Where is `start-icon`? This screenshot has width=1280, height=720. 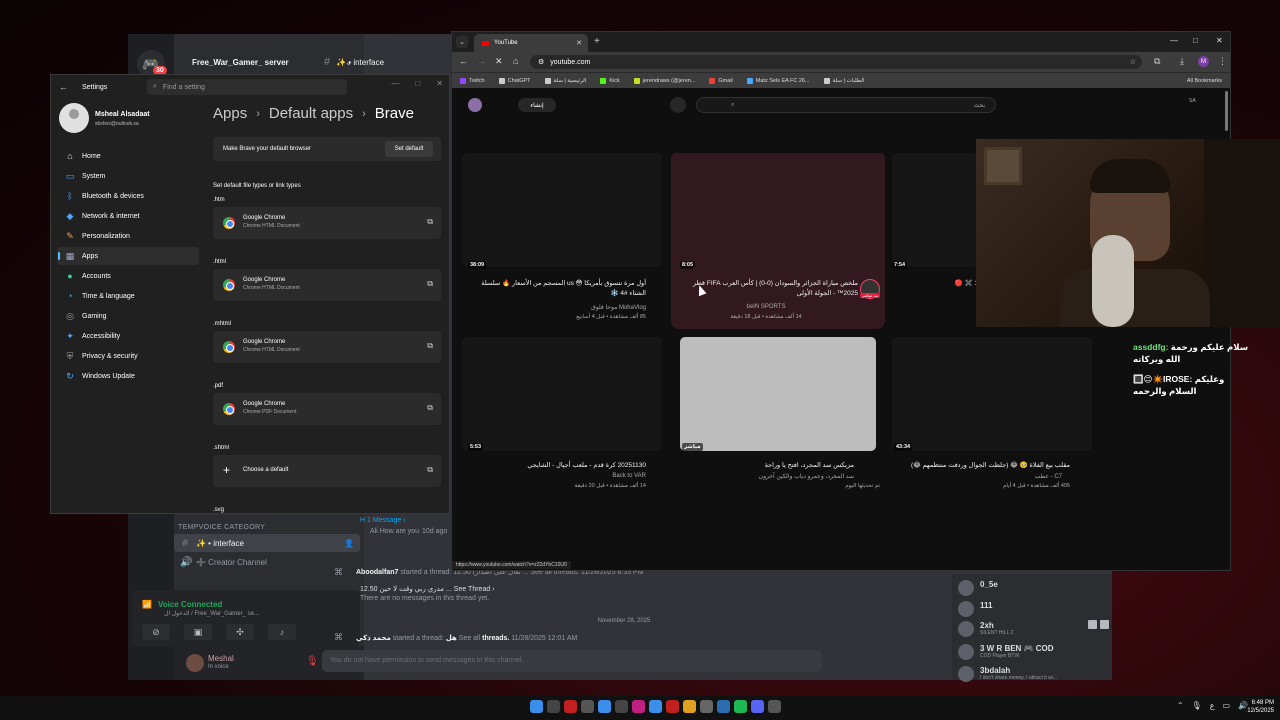 start-icon is located at coordinates (536, 706).